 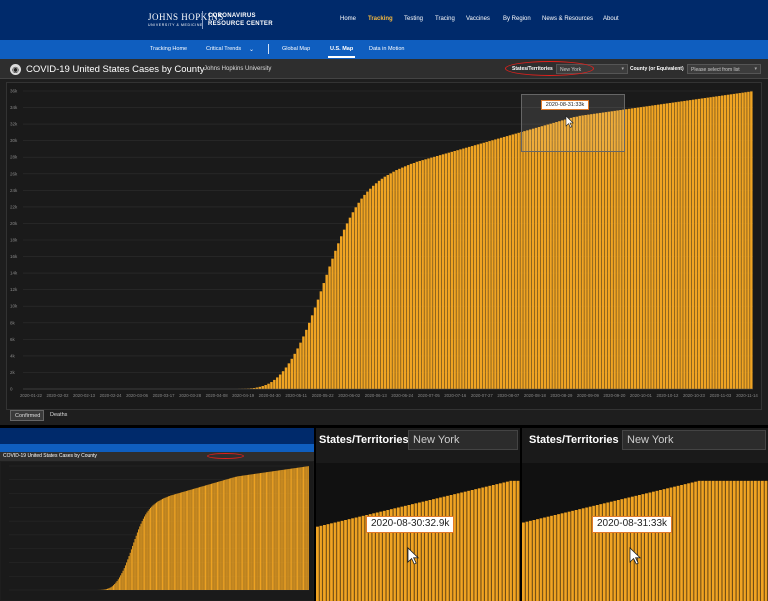 What do you see at coordinates (715, 70) in the screenshot?
I see `county-select-placeholder: Please select from list` at bounding box center [715, 70].